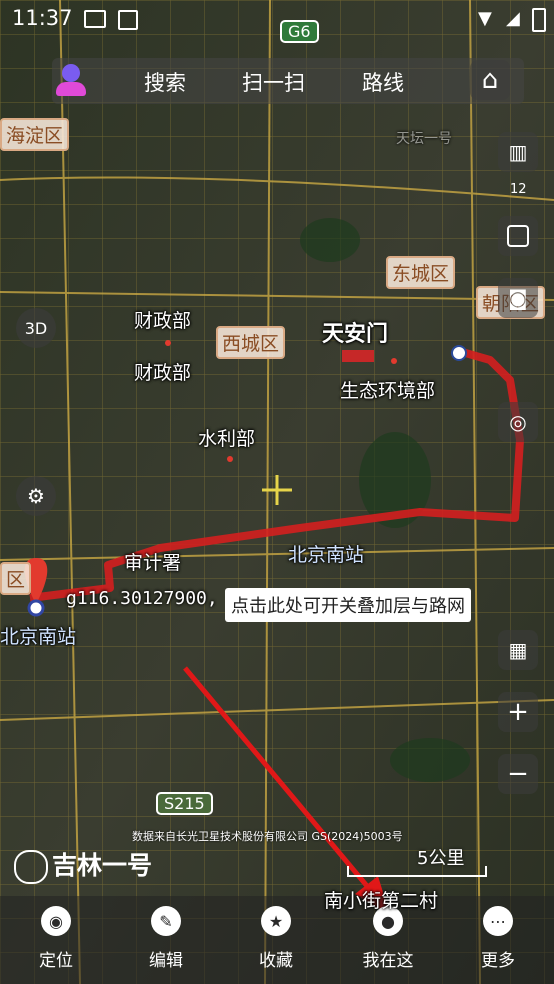 The height and width of the screenshot is (984, 554). Describe the element at coordinates (56, 961) in the screenshot. I see `tab-label: 定位` at that location.